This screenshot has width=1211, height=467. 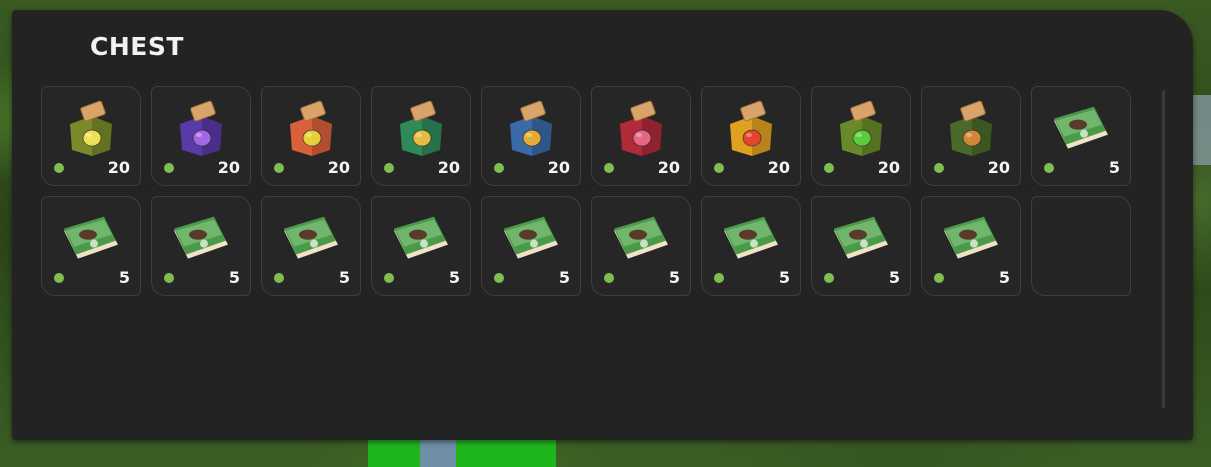 What do you see at coordinates (311, 131) in the screenshot?
I see `seed-bag-lemon-icon` at bounding box center [311, 131].